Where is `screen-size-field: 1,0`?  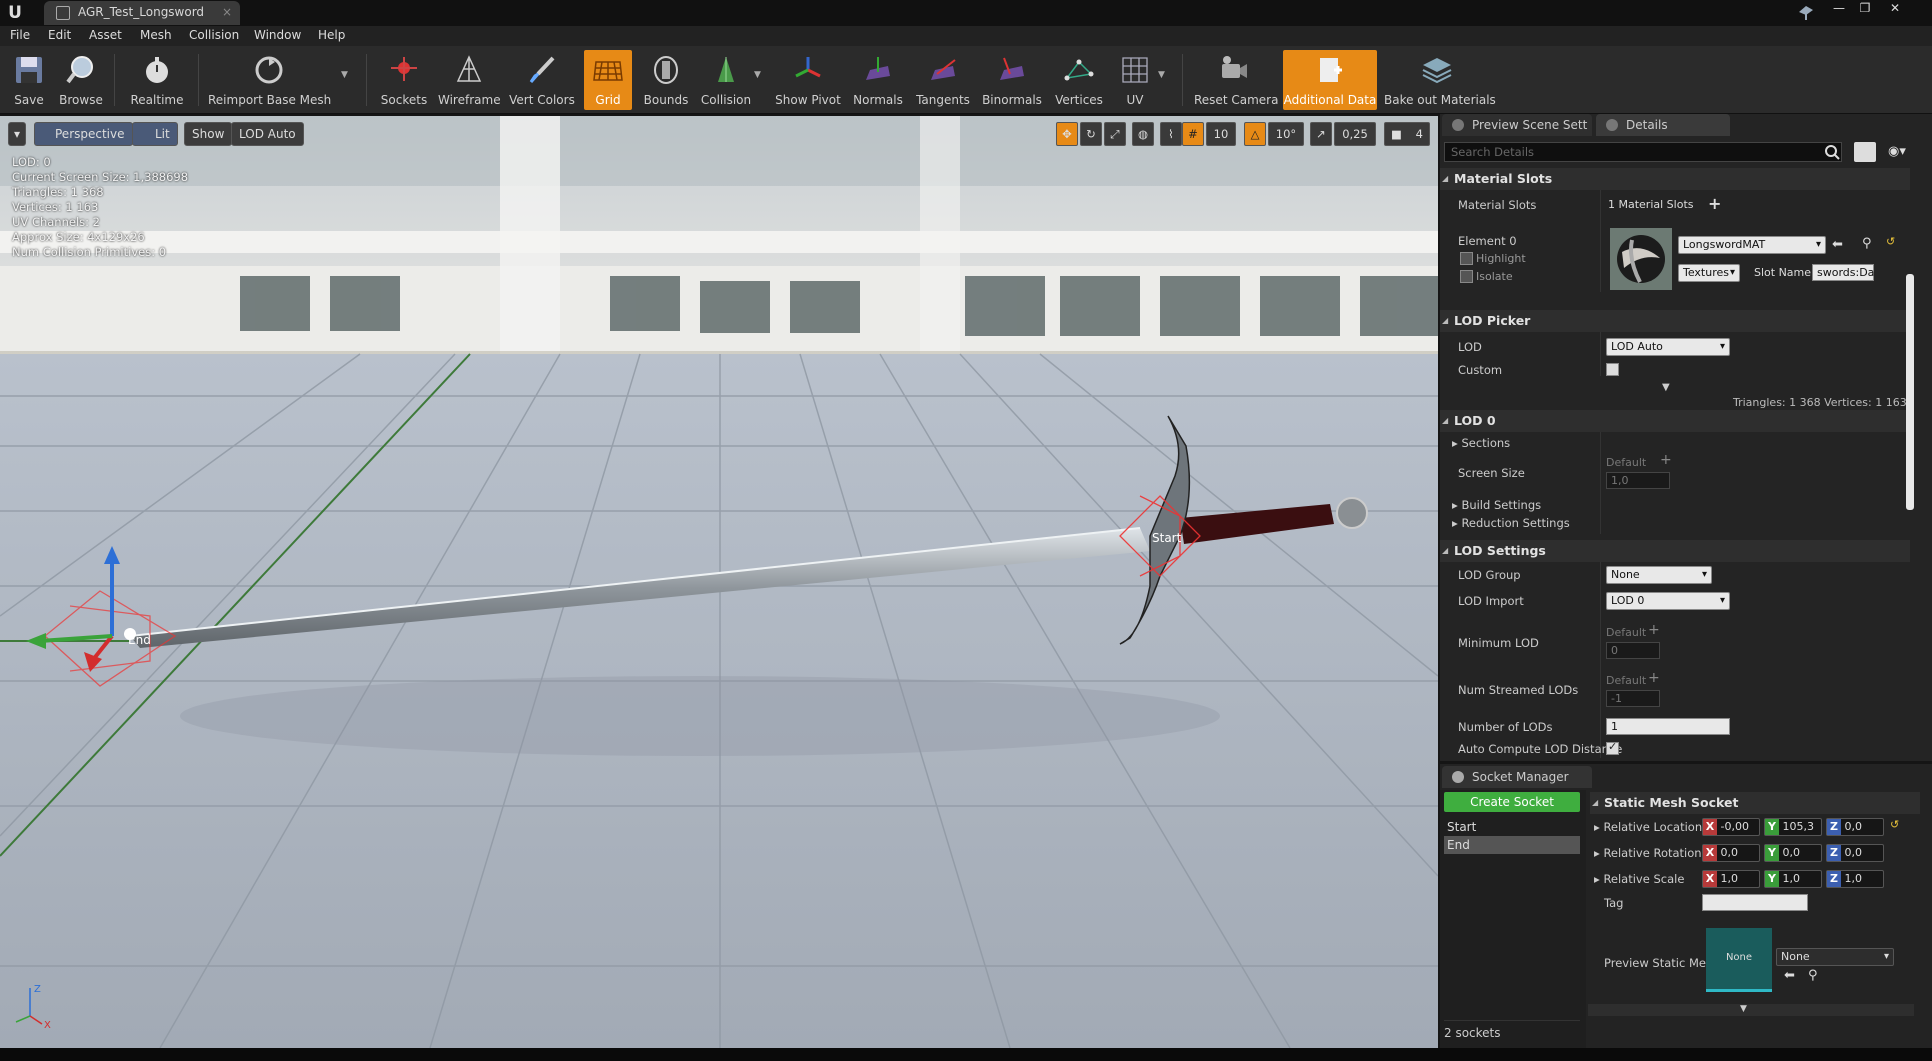
screen-size-field: 1,0 is located at coordinates (1638, 480).